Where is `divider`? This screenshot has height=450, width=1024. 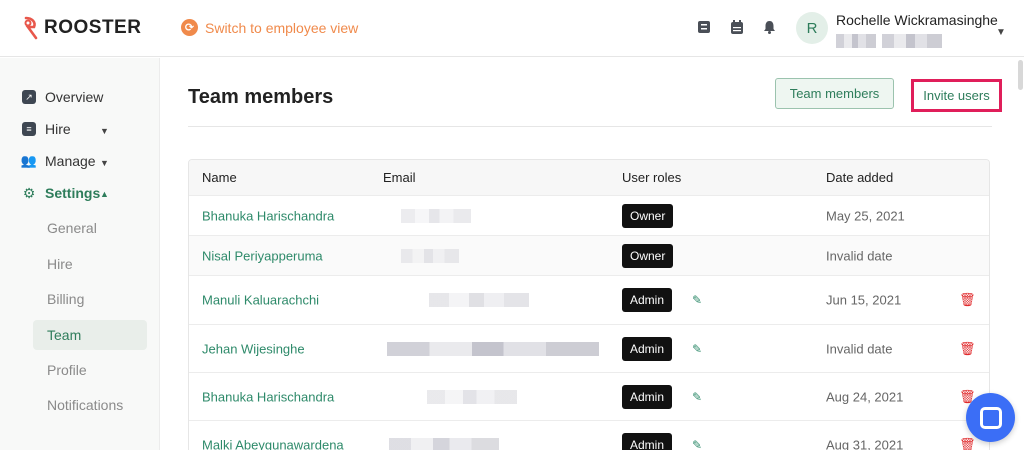 divider is located at coordinates (590, 126).